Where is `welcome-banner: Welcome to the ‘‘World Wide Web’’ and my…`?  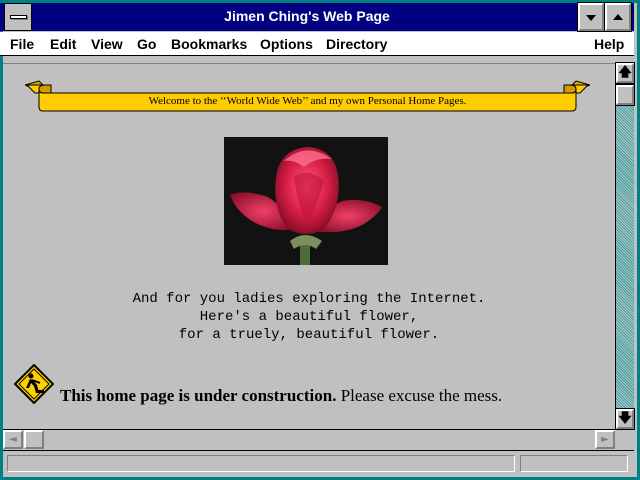
welcome-banner: Welcome to the ‘‘World Wide Web’’ and my… is located at coordinates (307, 97).